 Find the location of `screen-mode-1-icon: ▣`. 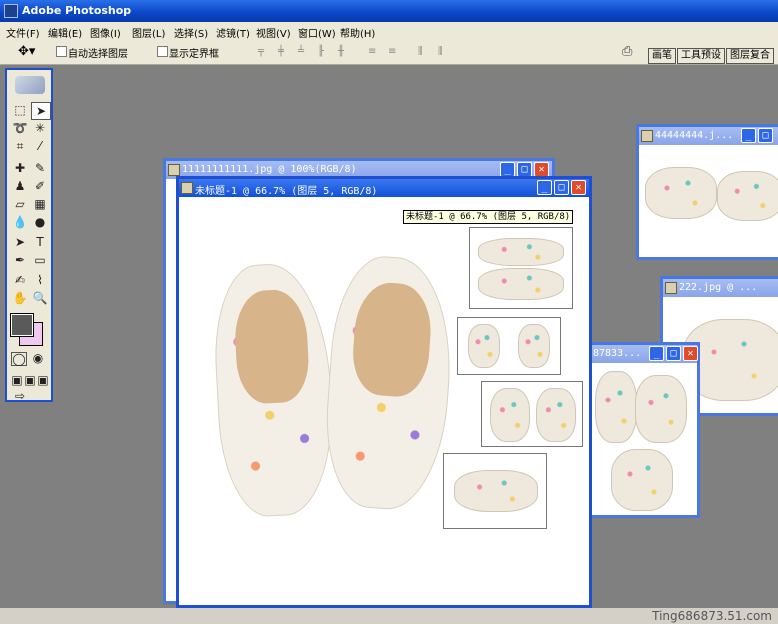

screen-mode-1-icon: ▣ is located at coordinates (17, 380).